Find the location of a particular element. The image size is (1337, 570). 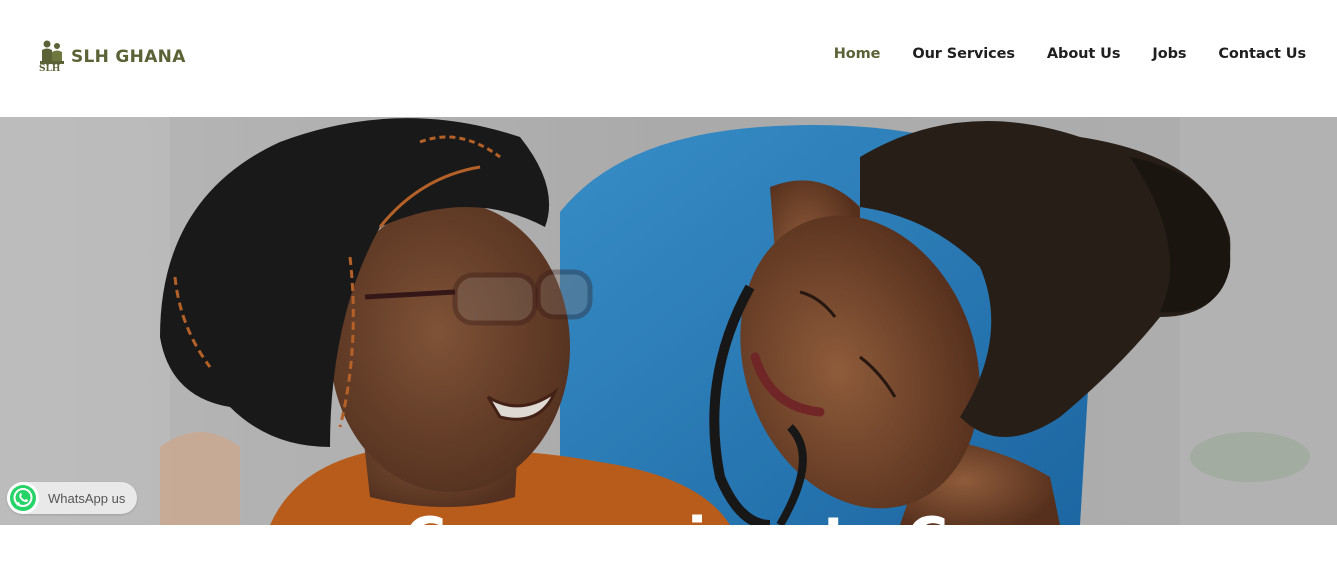

nav-item-about-us: About Us is located at coordinates (1084, 54).